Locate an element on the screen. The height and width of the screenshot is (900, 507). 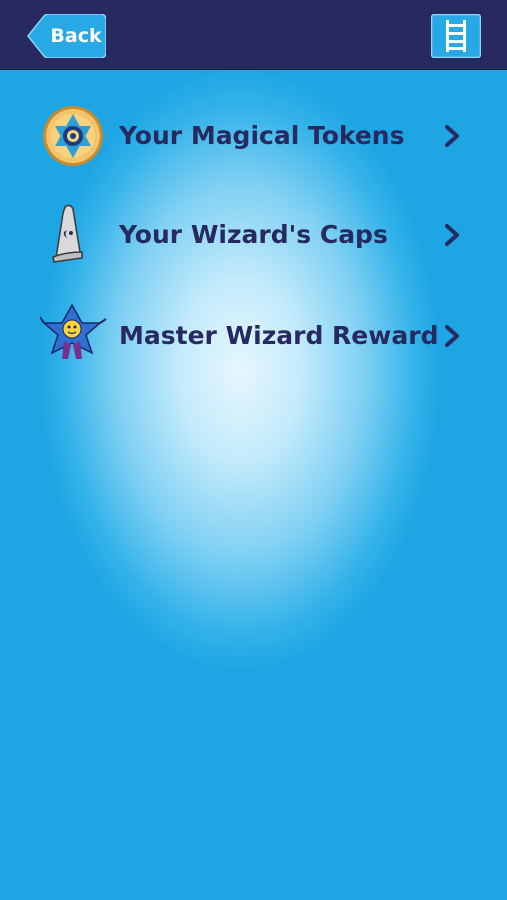
back-label: Back is located at coordinates (76, 36).